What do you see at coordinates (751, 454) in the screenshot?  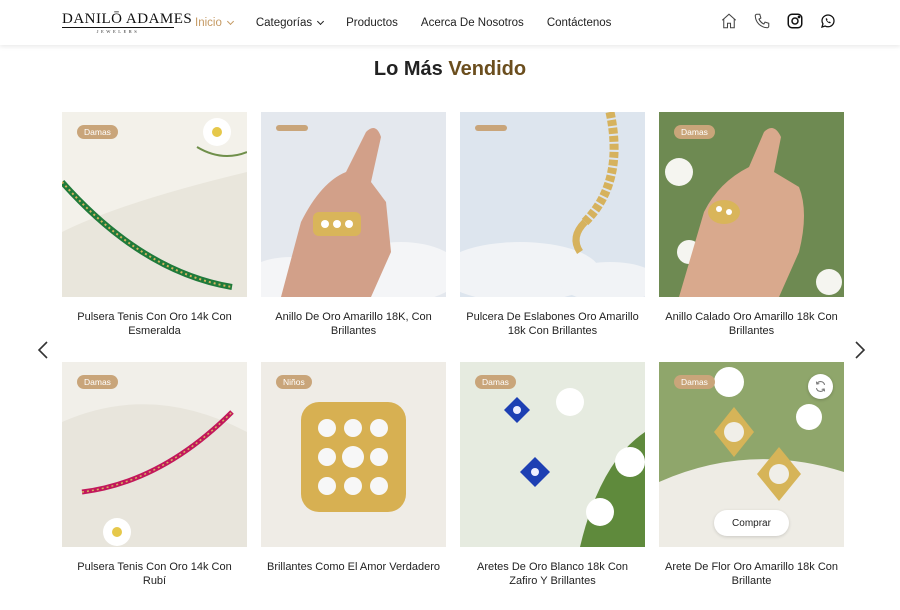 I see `product-image: Damas Comprar` at bounding box center [751, 454].